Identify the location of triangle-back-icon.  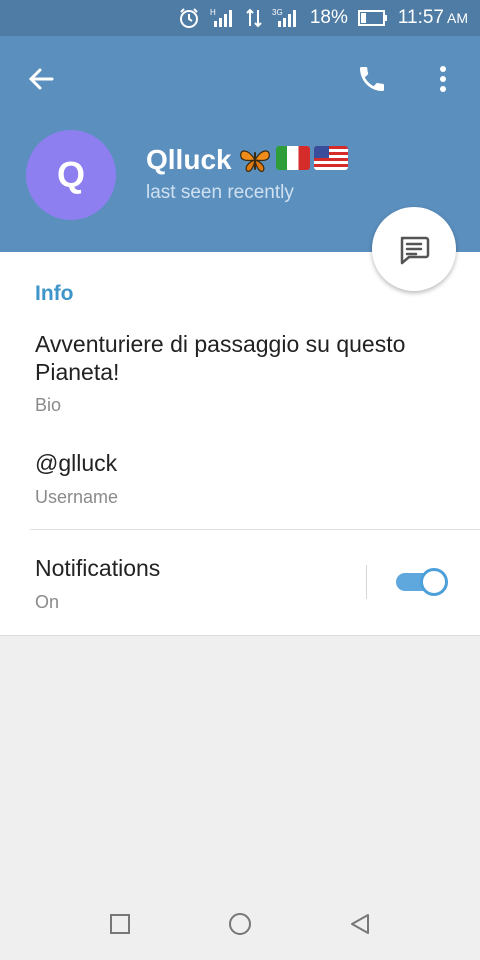
(360, 924).